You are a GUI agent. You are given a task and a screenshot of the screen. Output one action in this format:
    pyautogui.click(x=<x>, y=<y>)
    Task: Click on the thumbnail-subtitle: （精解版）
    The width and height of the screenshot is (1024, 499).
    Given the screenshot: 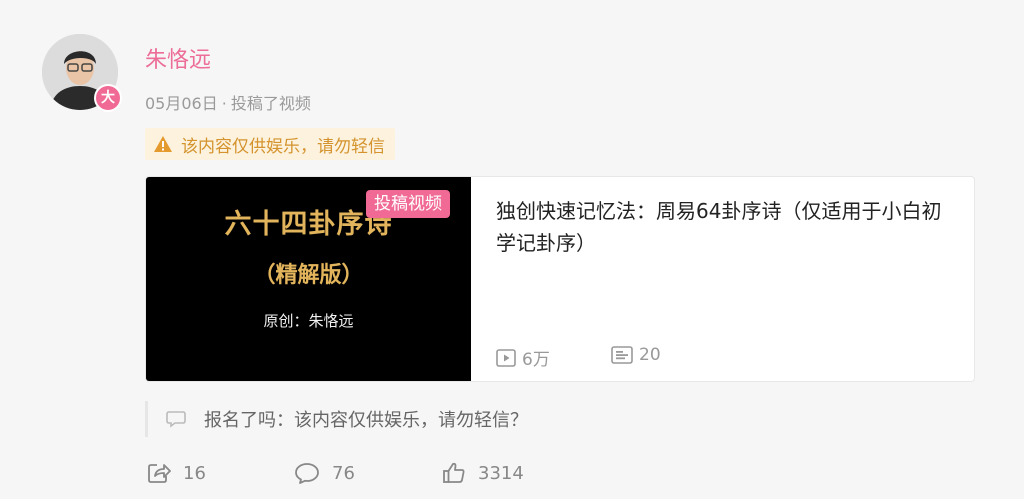 What is the action you would take?
    pyautogui.click(x=308, y=275)
    